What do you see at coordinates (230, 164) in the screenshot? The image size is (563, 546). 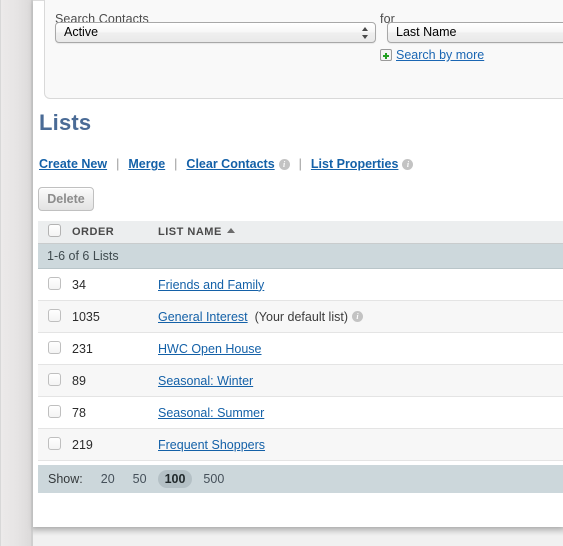 I see `clear-contacts-link: Clear Contacts` at bounding box center [230, 164].